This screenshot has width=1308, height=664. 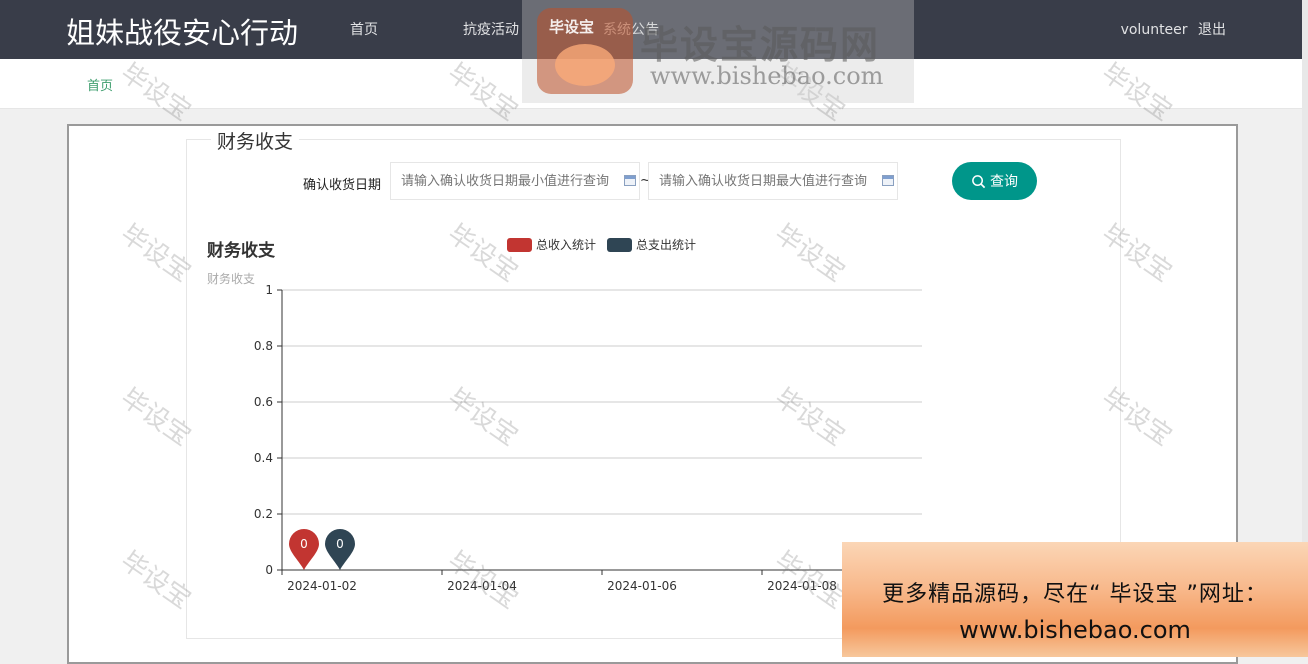 What do you see at coordinates (760, 45) in the screenshot?
I see `logo-name: 毕设宝源码网` at bounding box center [760, 45].